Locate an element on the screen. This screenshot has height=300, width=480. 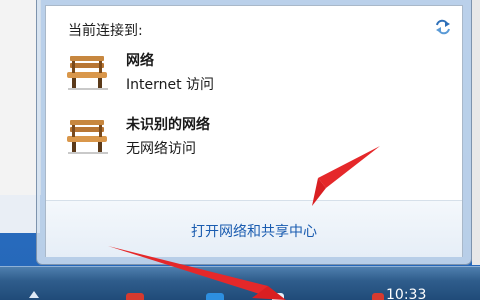
refresh-arrows-icon is located at coordinates (443, 27).